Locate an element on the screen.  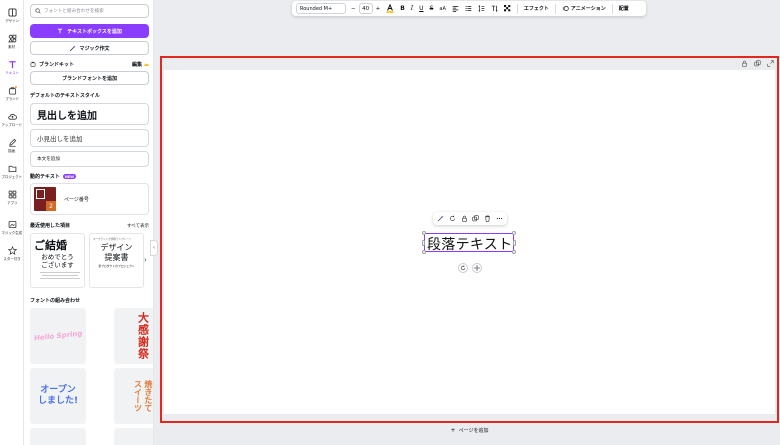
rail-item-elements: 素材 is located at coordinates (12, 43).